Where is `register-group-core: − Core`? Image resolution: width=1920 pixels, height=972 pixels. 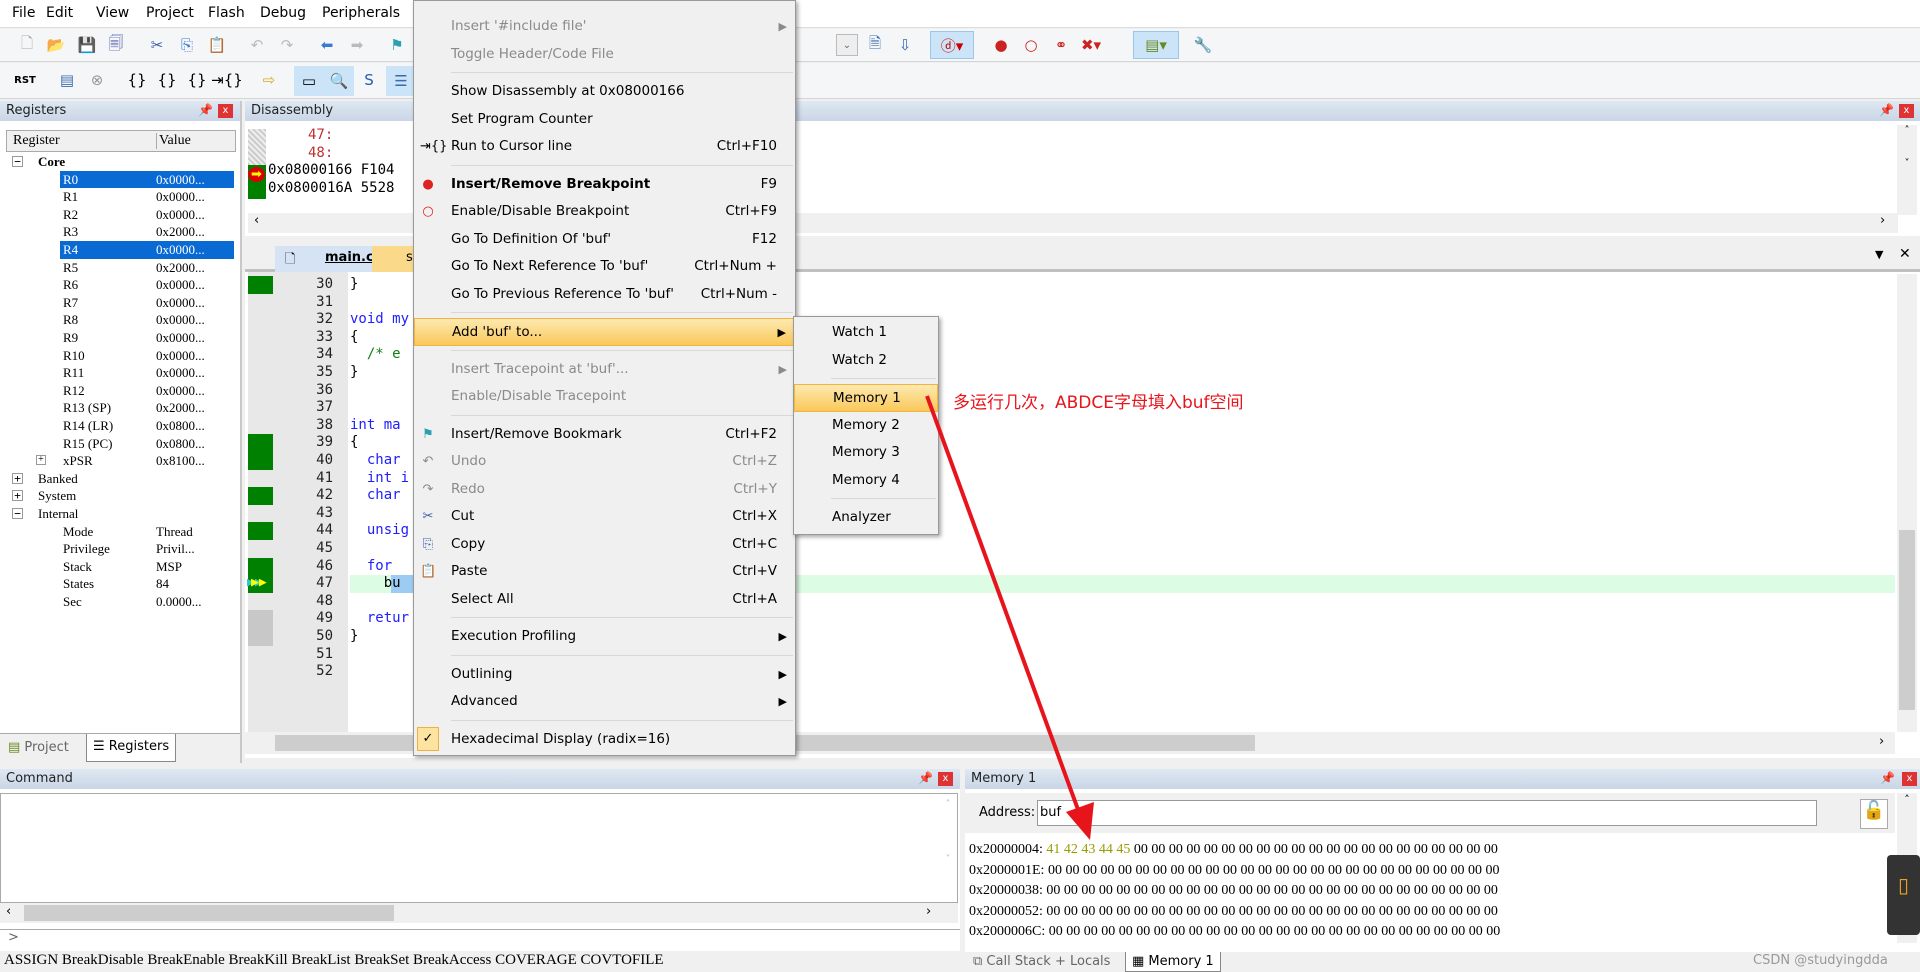 register-group-core: − Core is located at coordinates (118, 162).